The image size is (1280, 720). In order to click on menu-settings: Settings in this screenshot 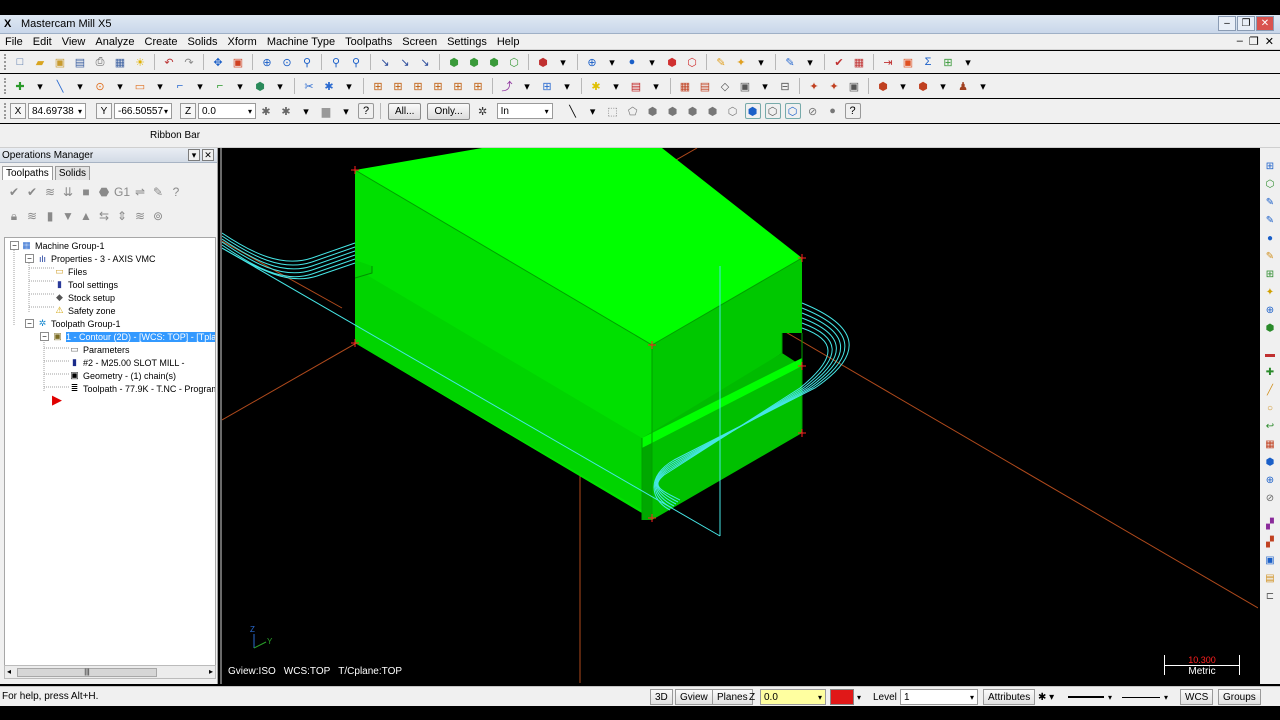, I will do `click(467, 42)`.